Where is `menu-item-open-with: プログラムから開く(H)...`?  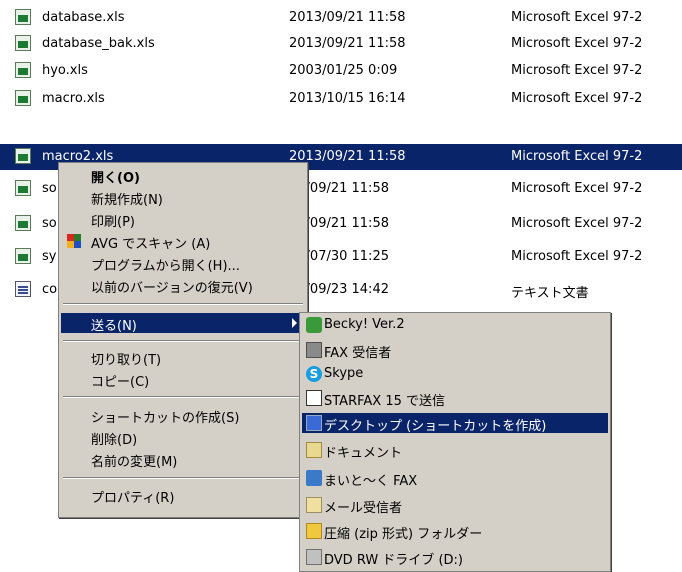
menu-item-open-with: プログラムから開く(H)... is located at coordinates (183, 263).